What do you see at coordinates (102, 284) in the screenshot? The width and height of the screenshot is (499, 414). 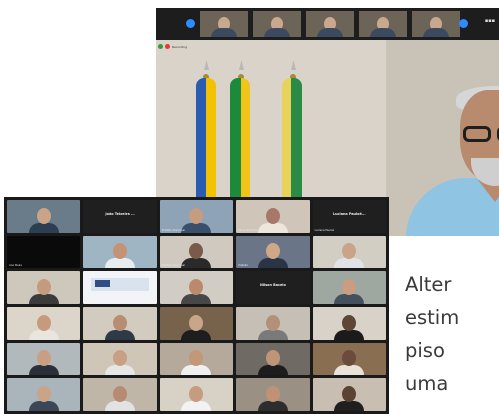 I see `logo-icon` at bounding box center [102, 284].